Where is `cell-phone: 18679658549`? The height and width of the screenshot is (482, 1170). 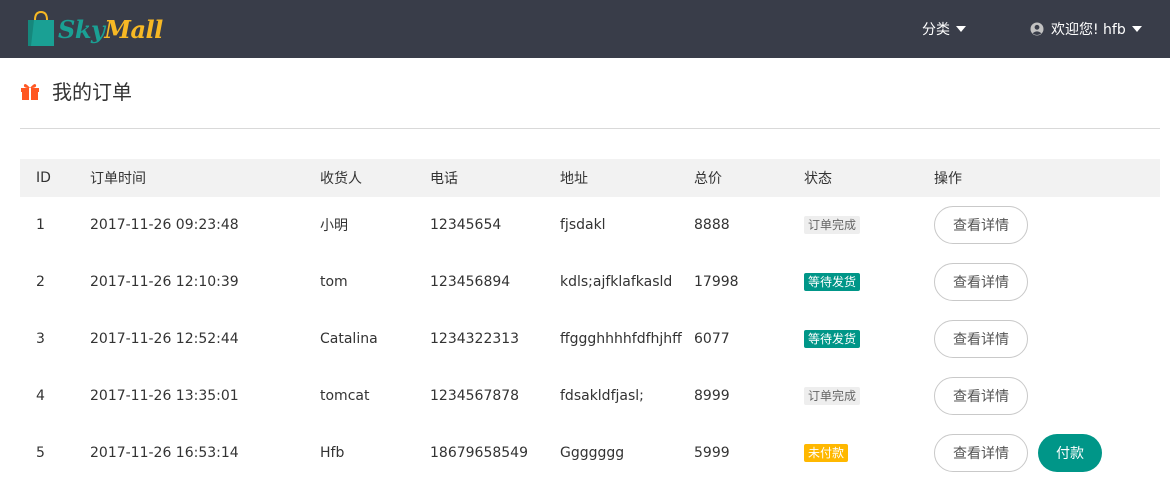
cell-phone: 18679658549 is located at coordinates (479, 453).